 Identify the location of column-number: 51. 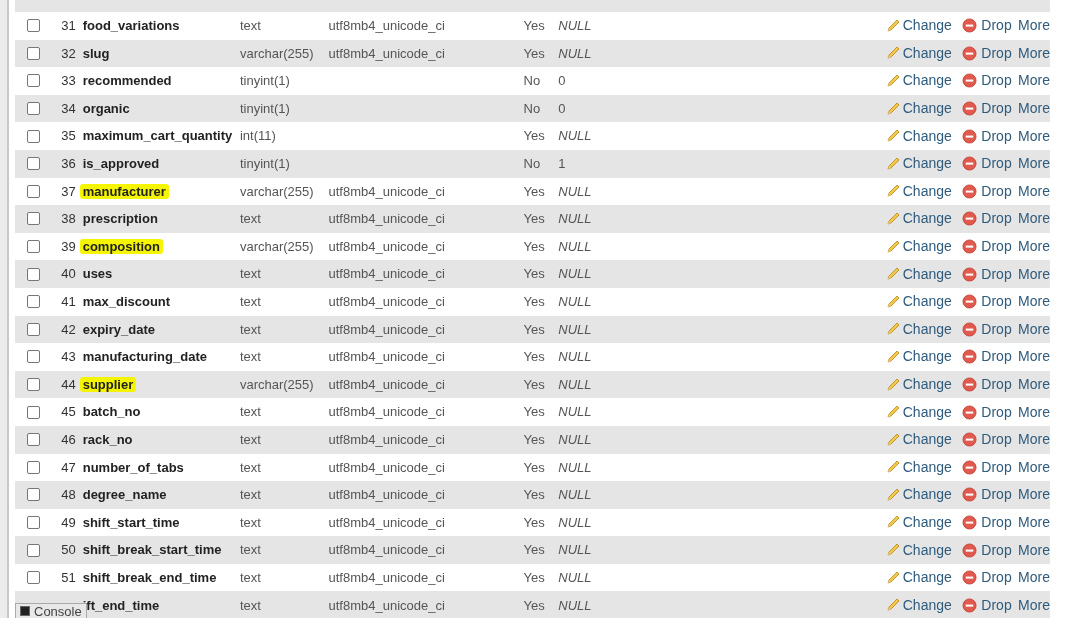
(68, 577).